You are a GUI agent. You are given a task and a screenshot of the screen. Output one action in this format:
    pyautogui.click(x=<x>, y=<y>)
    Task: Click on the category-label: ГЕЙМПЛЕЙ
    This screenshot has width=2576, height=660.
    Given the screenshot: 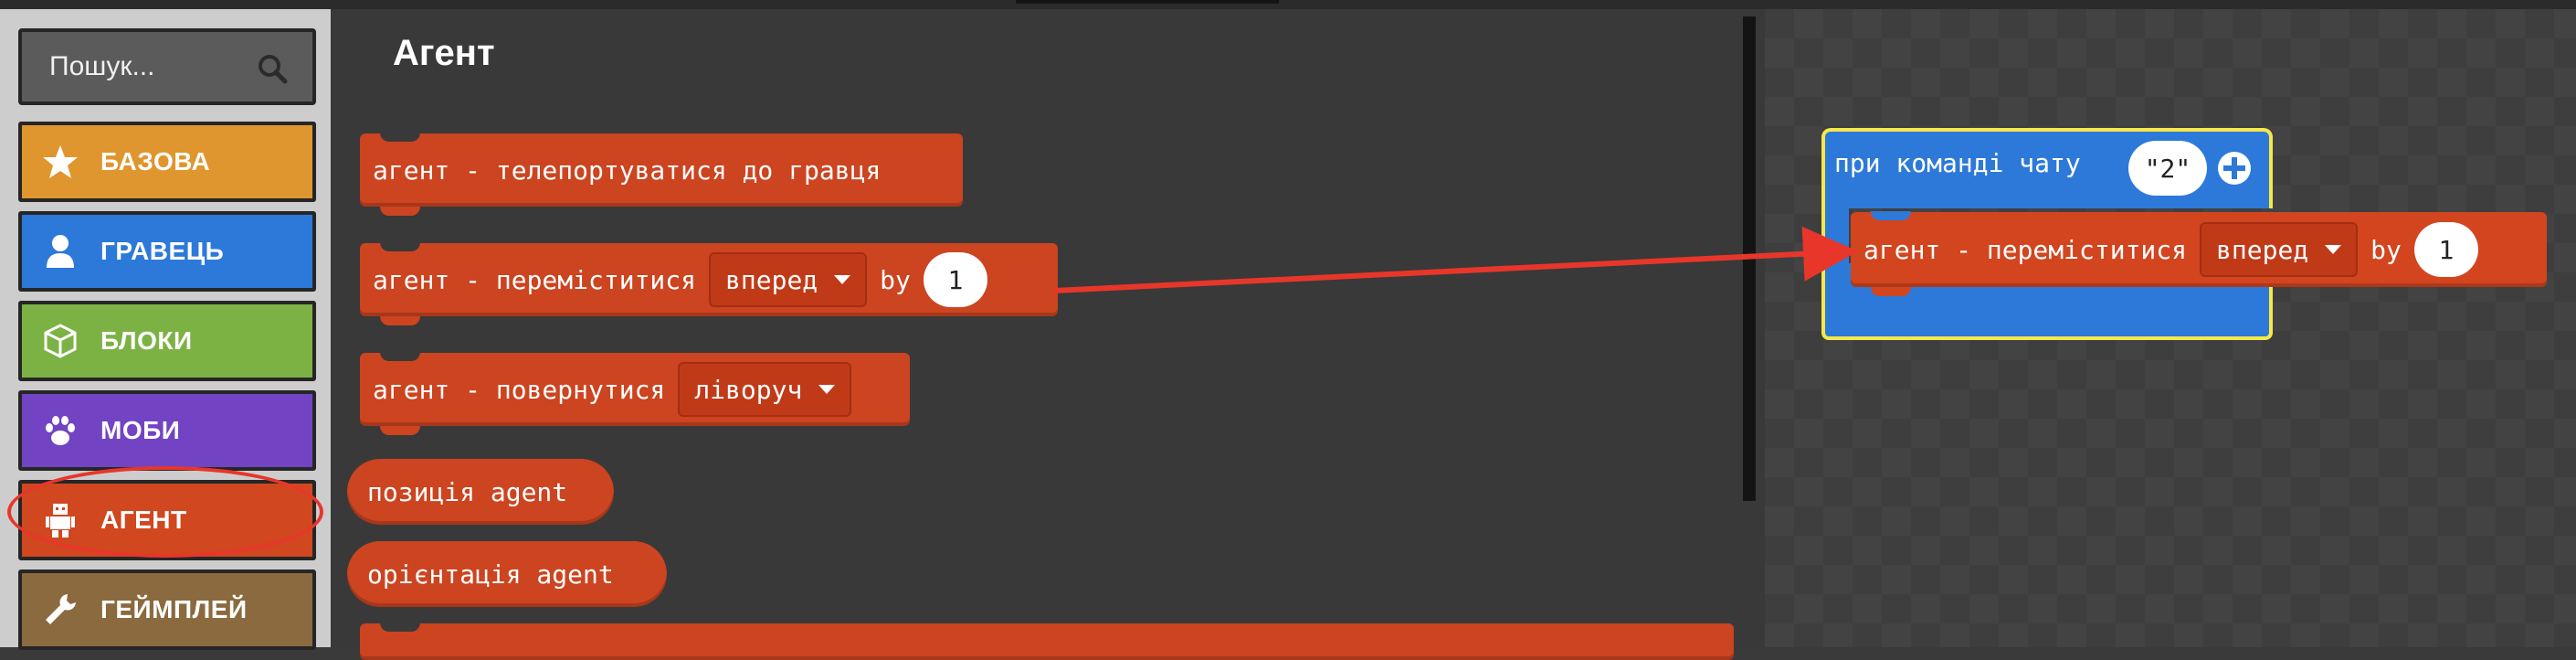 What is the action you would take?
    pyautogui.click(x=174, y=609)
    